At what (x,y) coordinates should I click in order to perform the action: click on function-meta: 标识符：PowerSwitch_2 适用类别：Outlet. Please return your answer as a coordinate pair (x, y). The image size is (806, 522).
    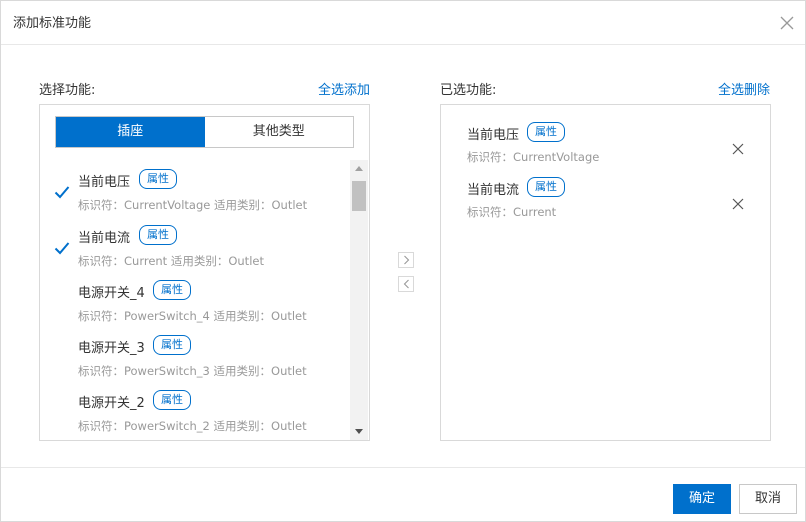
    Looking at the image, I should click on (192, 426).